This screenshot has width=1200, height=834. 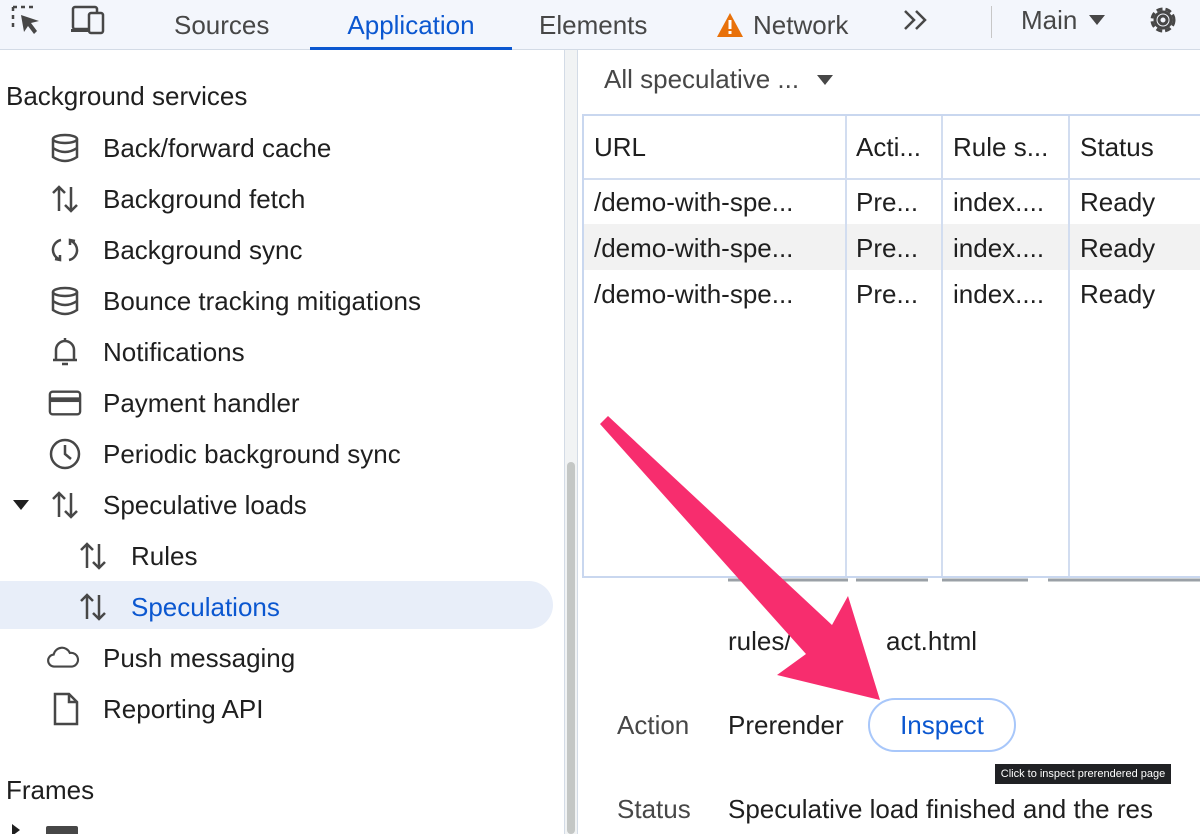 What do you see at coordinates (916, 20) in the screenshot?
I see `more-tabs-icon` at bounding box center [916, 20].